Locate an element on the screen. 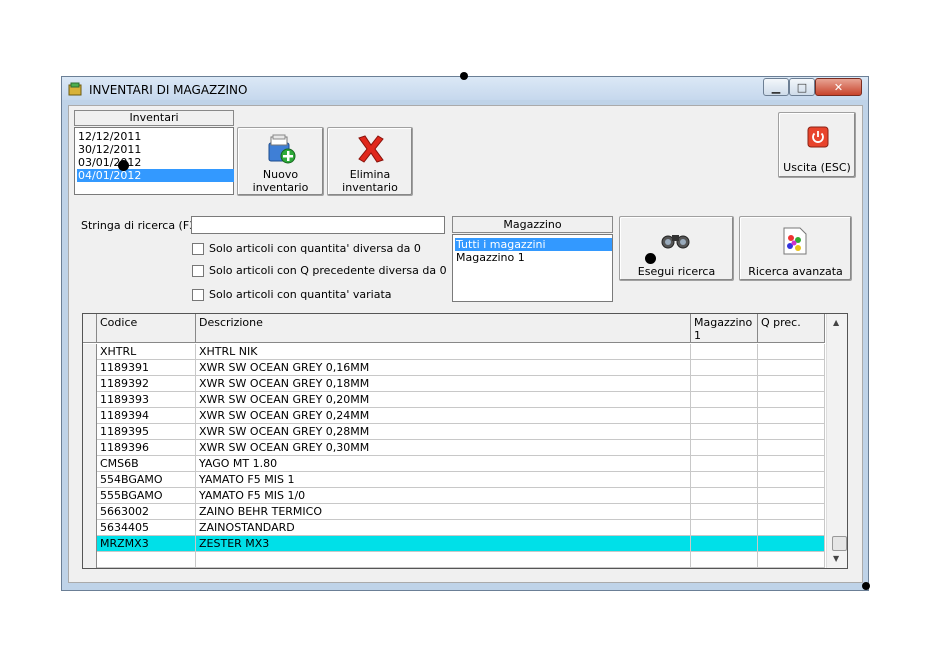  cell-descrizione: XWR SW OCEAN GREY 0,30MM is located at coordinates (443, 448).